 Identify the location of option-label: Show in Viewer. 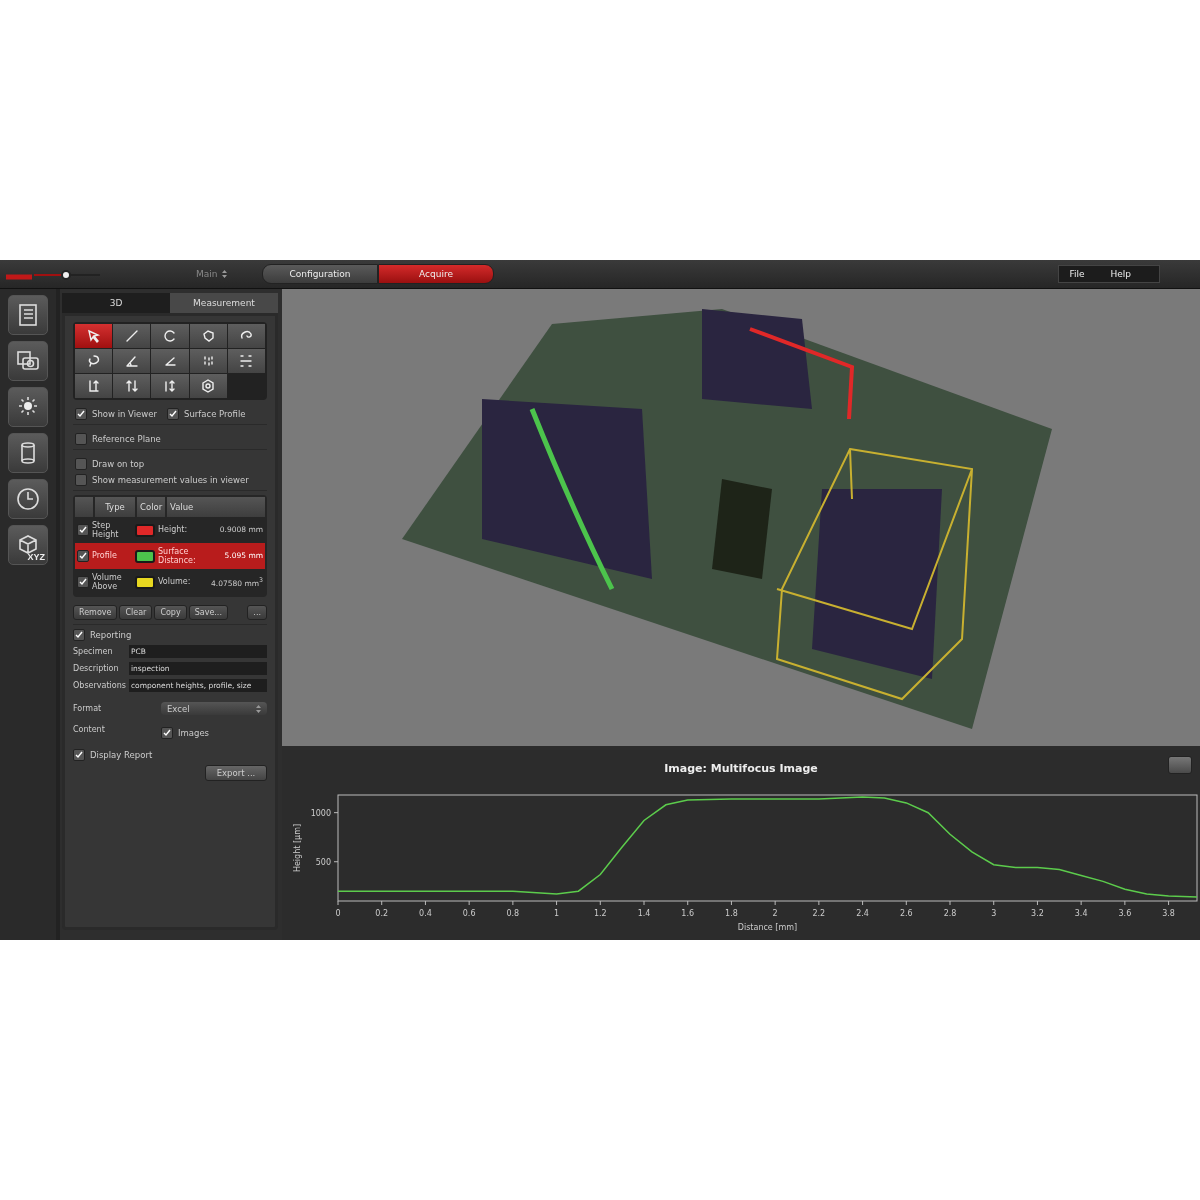
(124, 414).